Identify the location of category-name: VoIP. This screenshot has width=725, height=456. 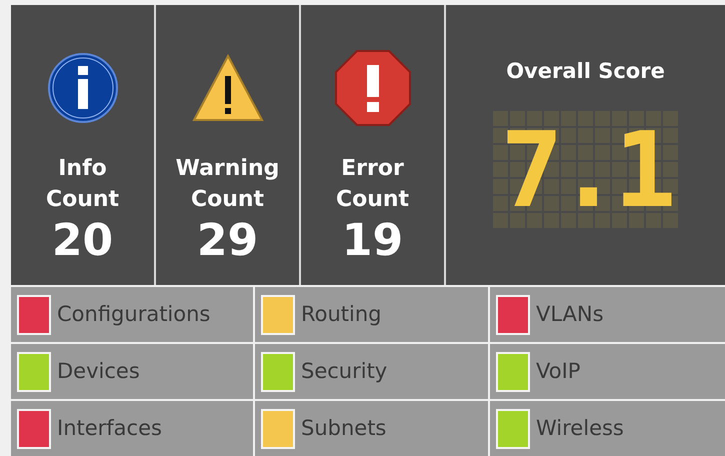
(558, 371).